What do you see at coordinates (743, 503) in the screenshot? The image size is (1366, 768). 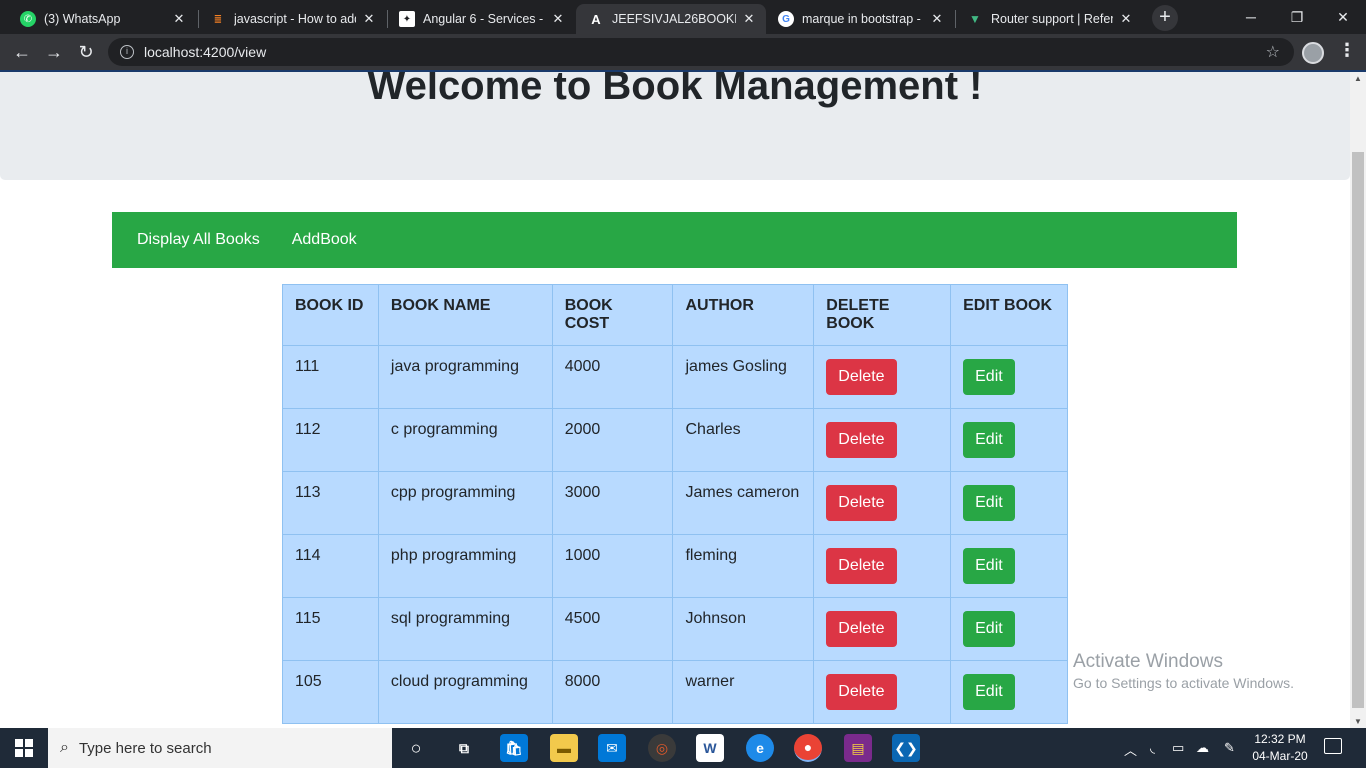 I see `cell-author: James cameron` at bounding box center [743, 503].